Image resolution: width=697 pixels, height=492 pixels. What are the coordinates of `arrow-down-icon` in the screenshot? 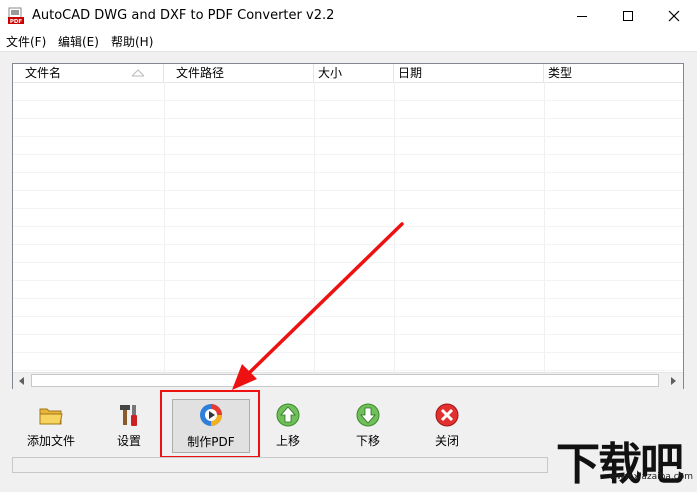 It's located at (368, 415).